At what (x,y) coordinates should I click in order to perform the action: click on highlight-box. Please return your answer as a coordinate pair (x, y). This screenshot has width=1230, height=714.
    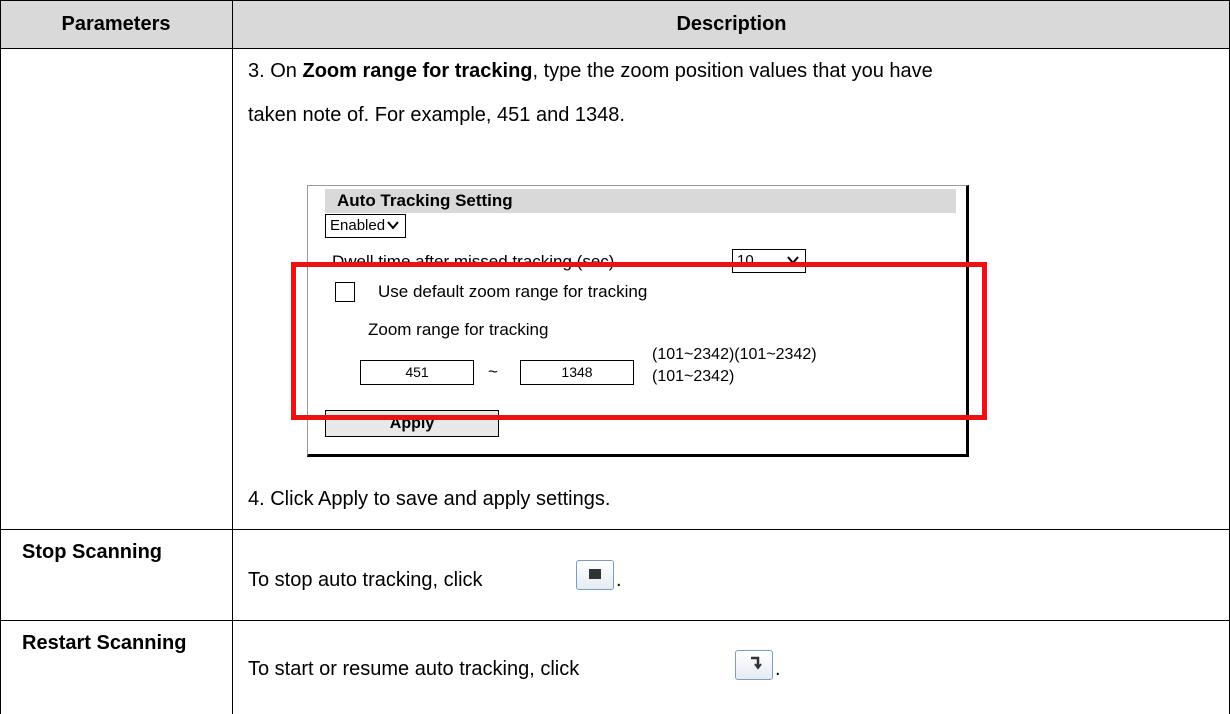
    Looking at the image, I should click on (639, 341).